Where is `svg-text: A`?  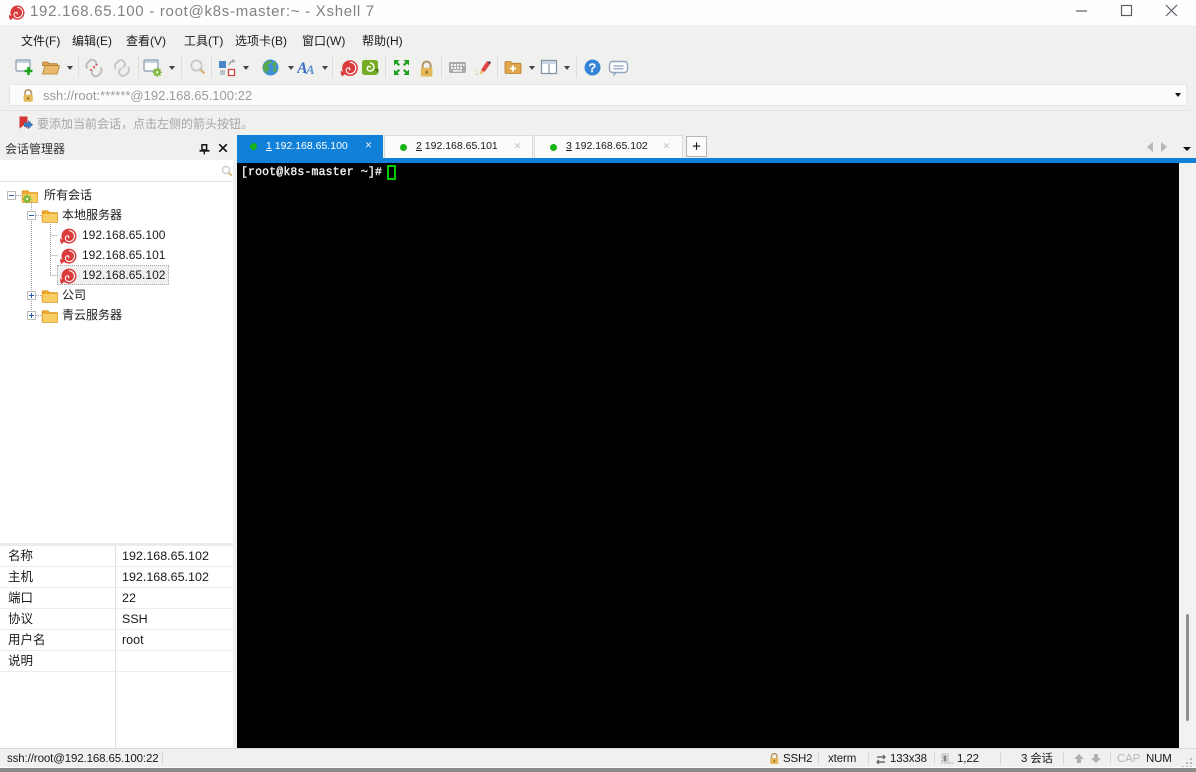
svg-text: A is located at coordinates (310, 69).